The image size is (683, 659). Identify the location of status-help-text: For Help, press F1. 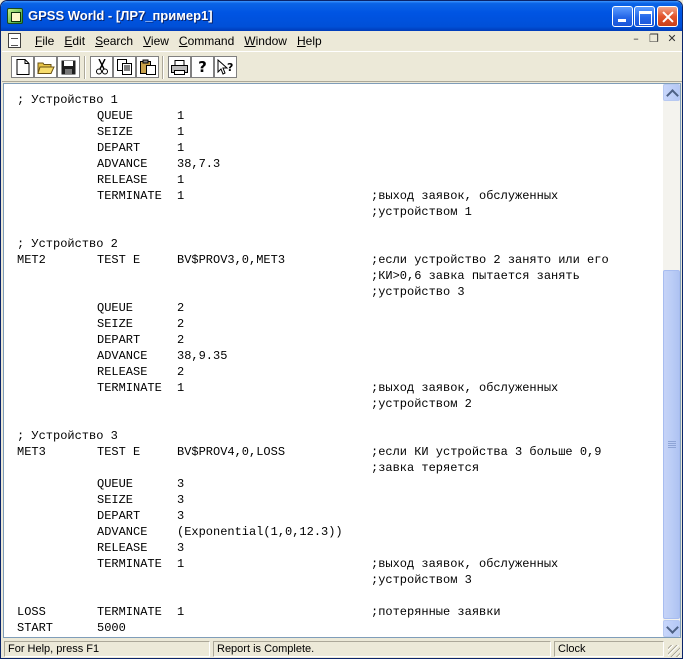
(107, 649).